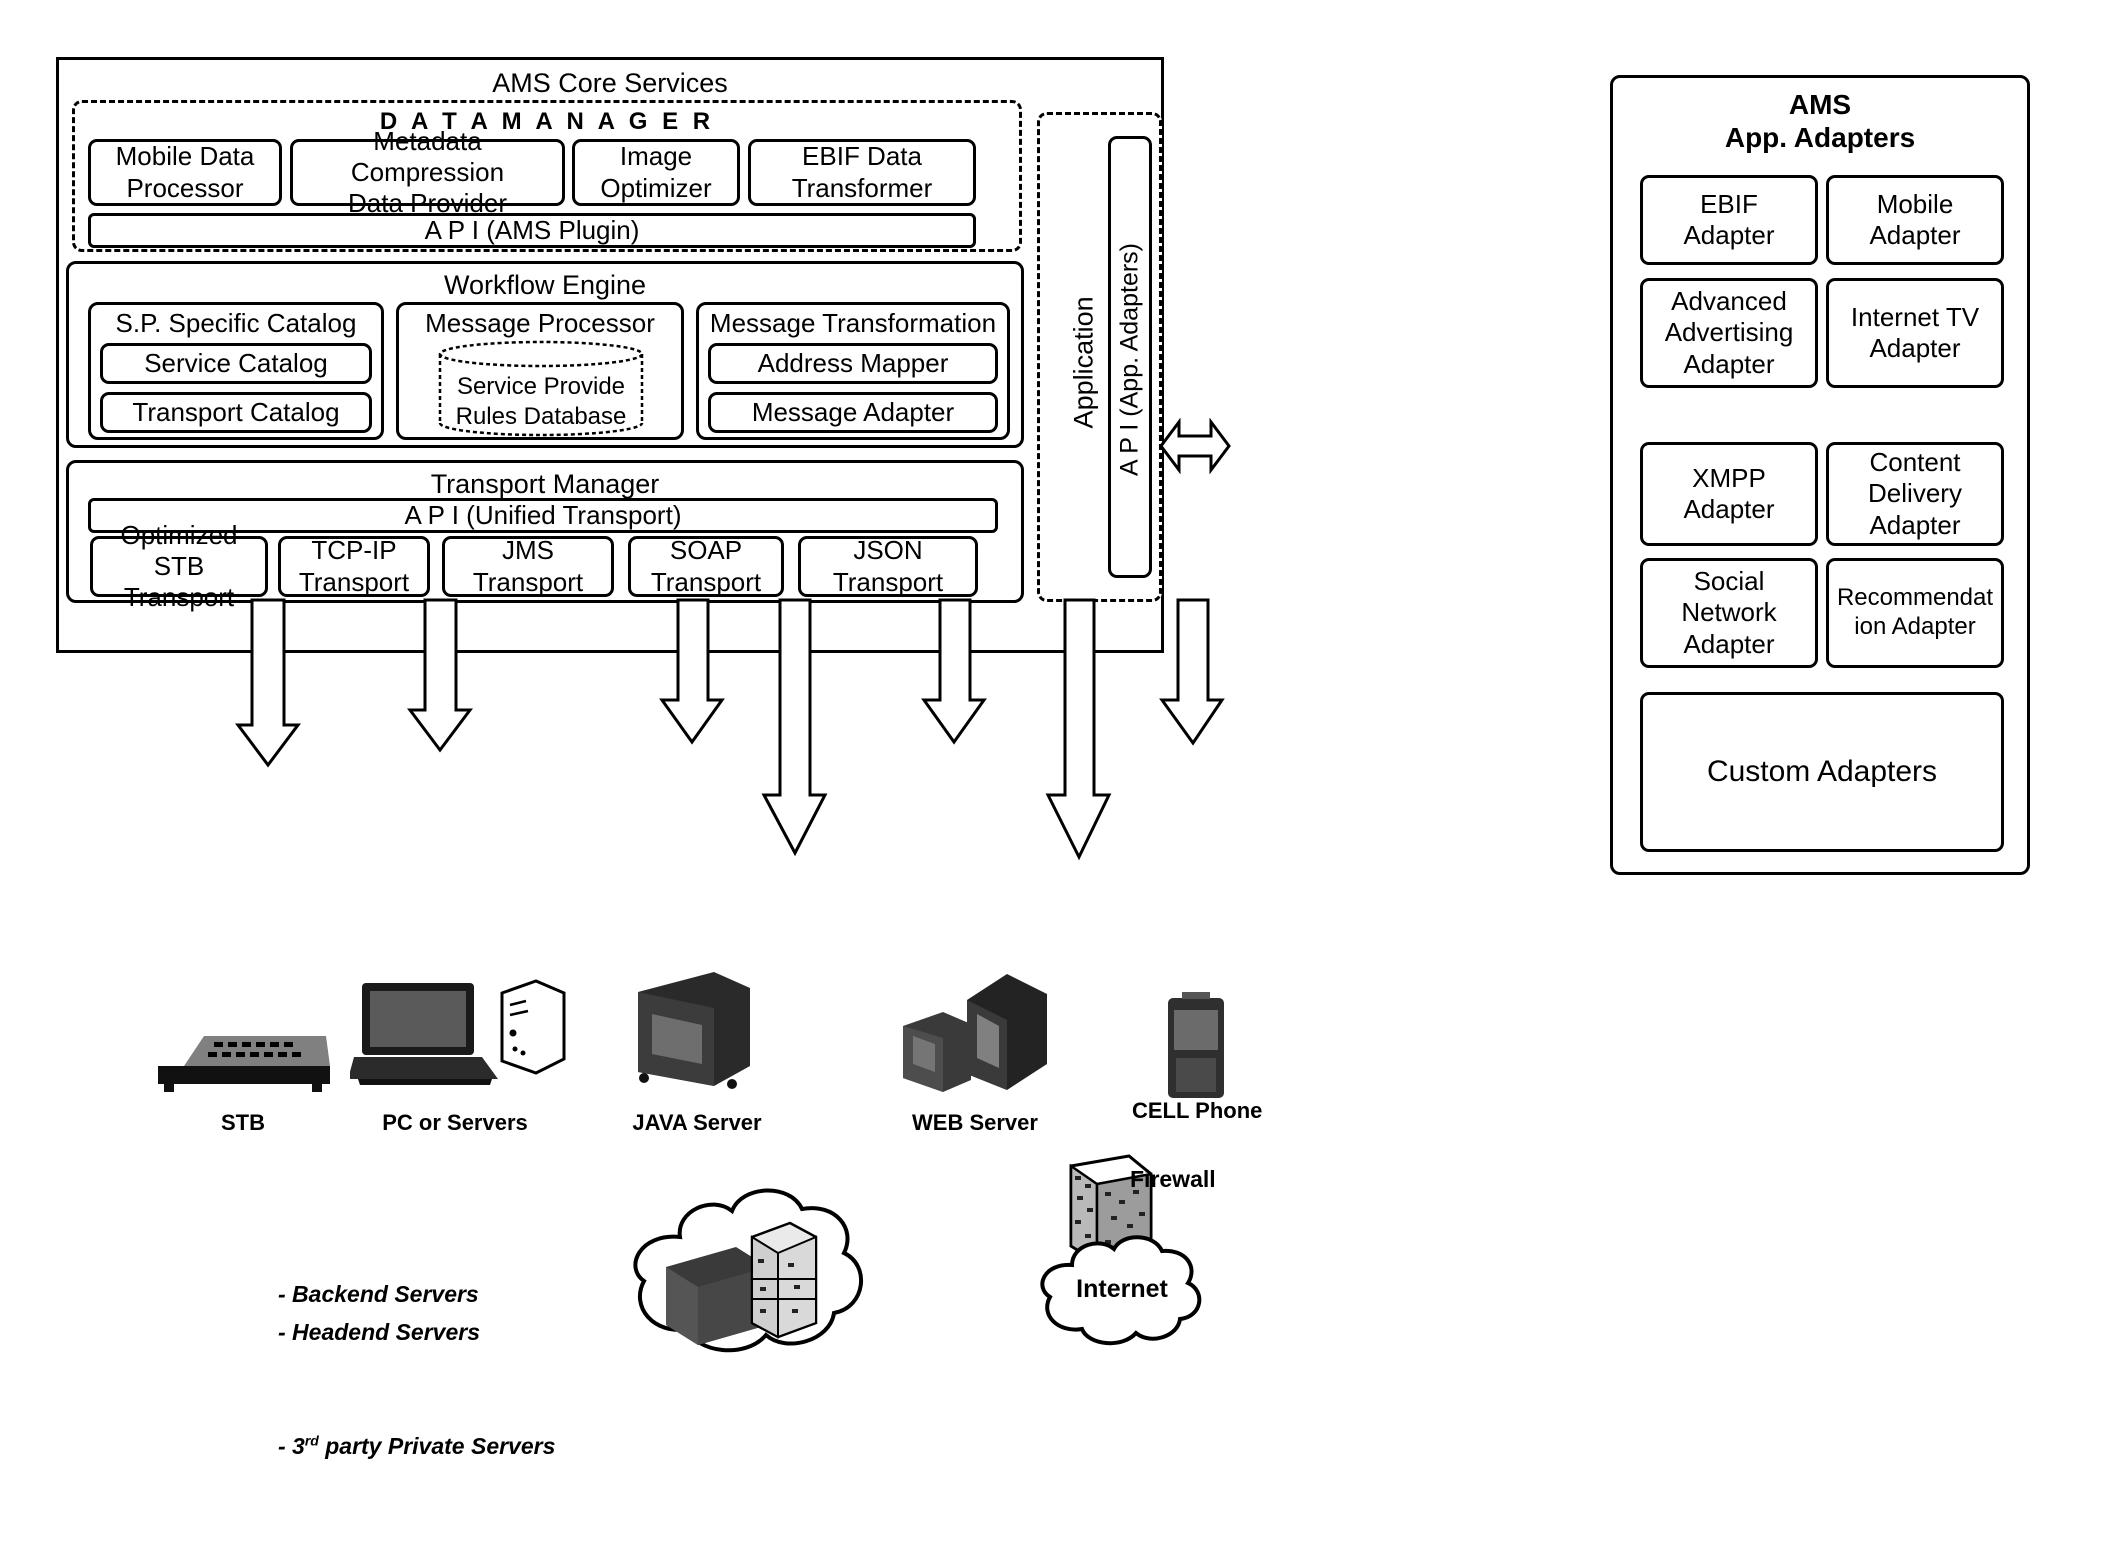  I want to click on java-server-label: JAVA Server, so click(697, 1122).